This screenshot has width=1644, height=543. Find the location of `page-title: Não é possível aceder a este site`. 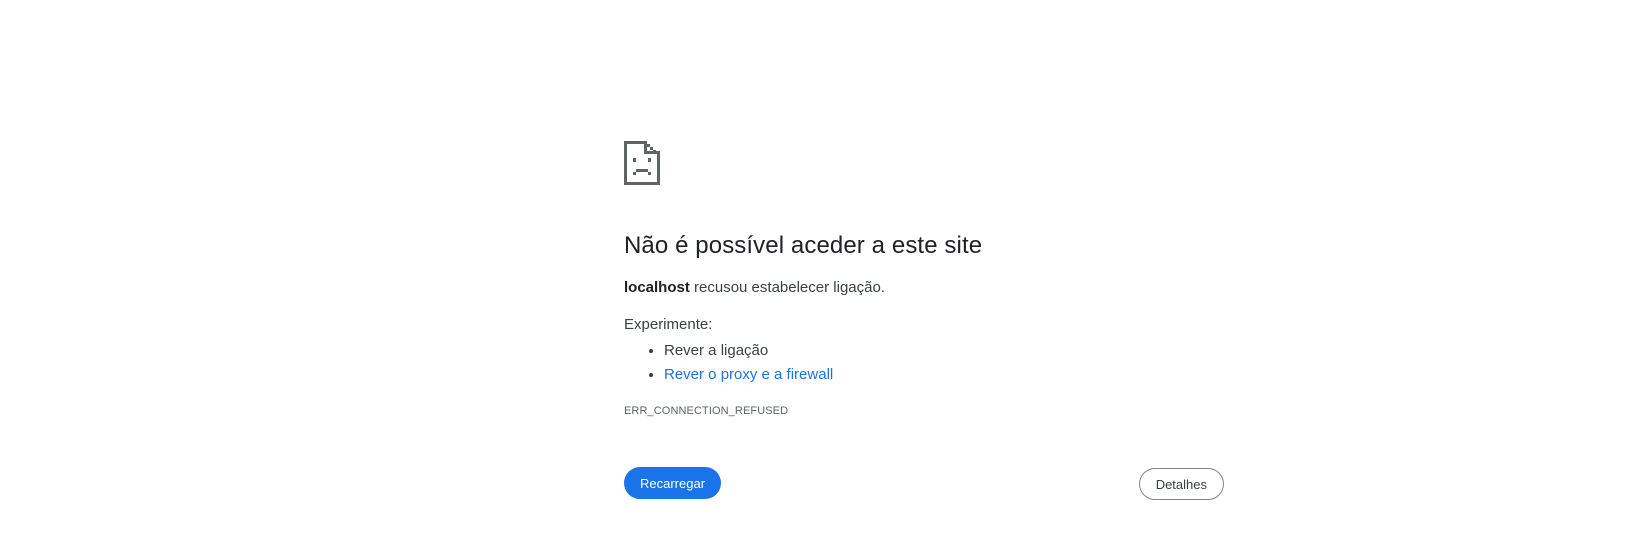

page-title: Não é possível aceder a este site is located at coordinates (803, 245).